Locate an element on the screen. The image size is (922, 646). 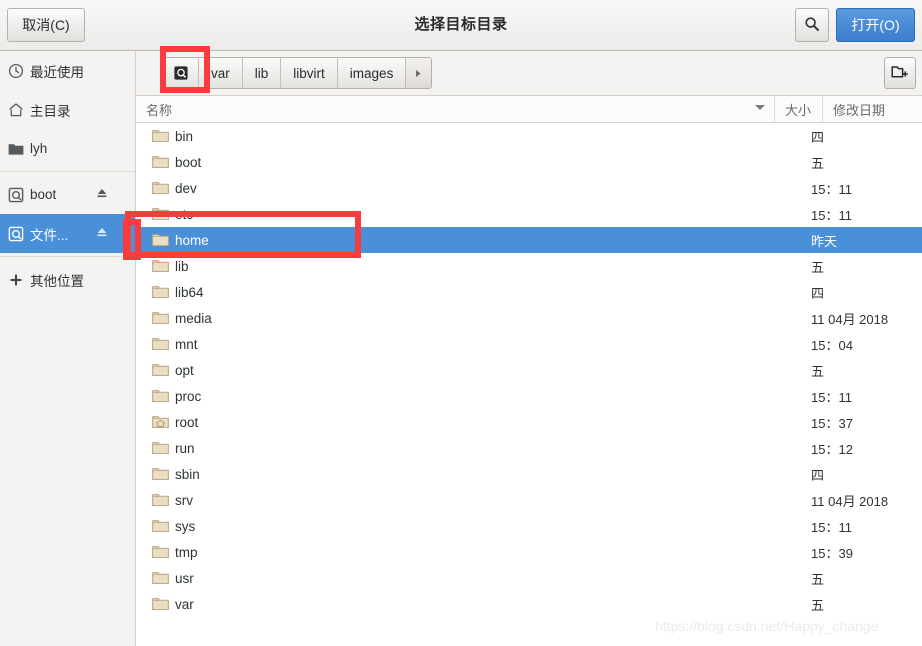
home-icon is located at coordinates (19, 110).